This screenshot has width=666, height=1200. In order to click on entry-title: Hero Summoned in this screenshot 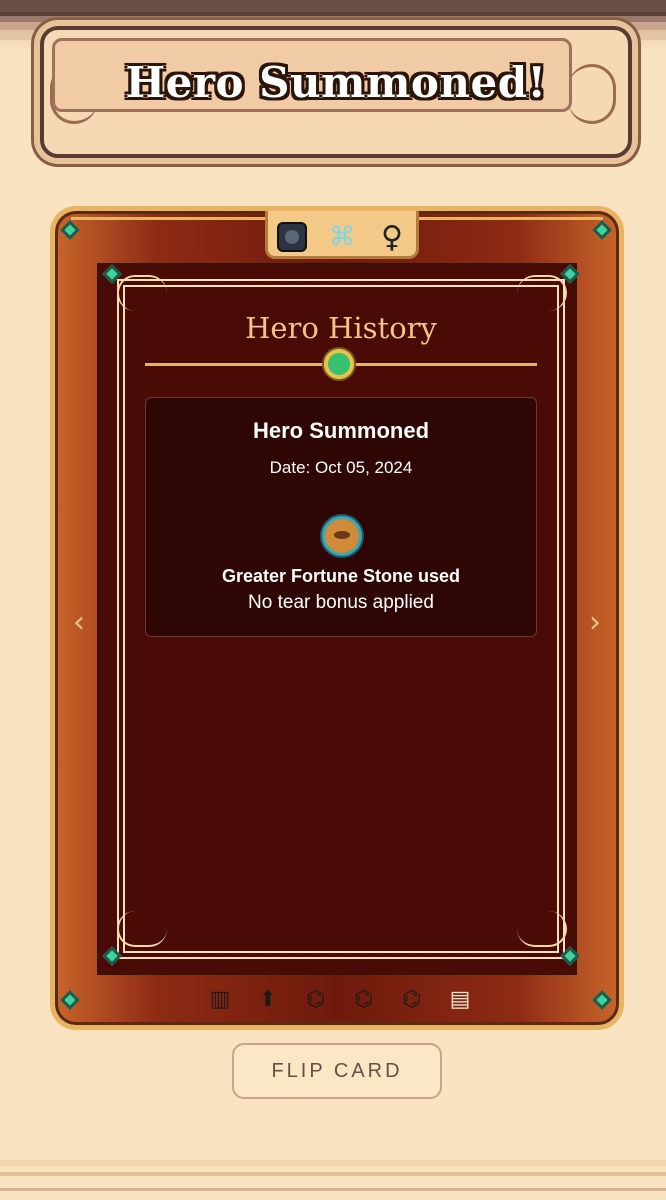, I will do `click(341, 430)`.